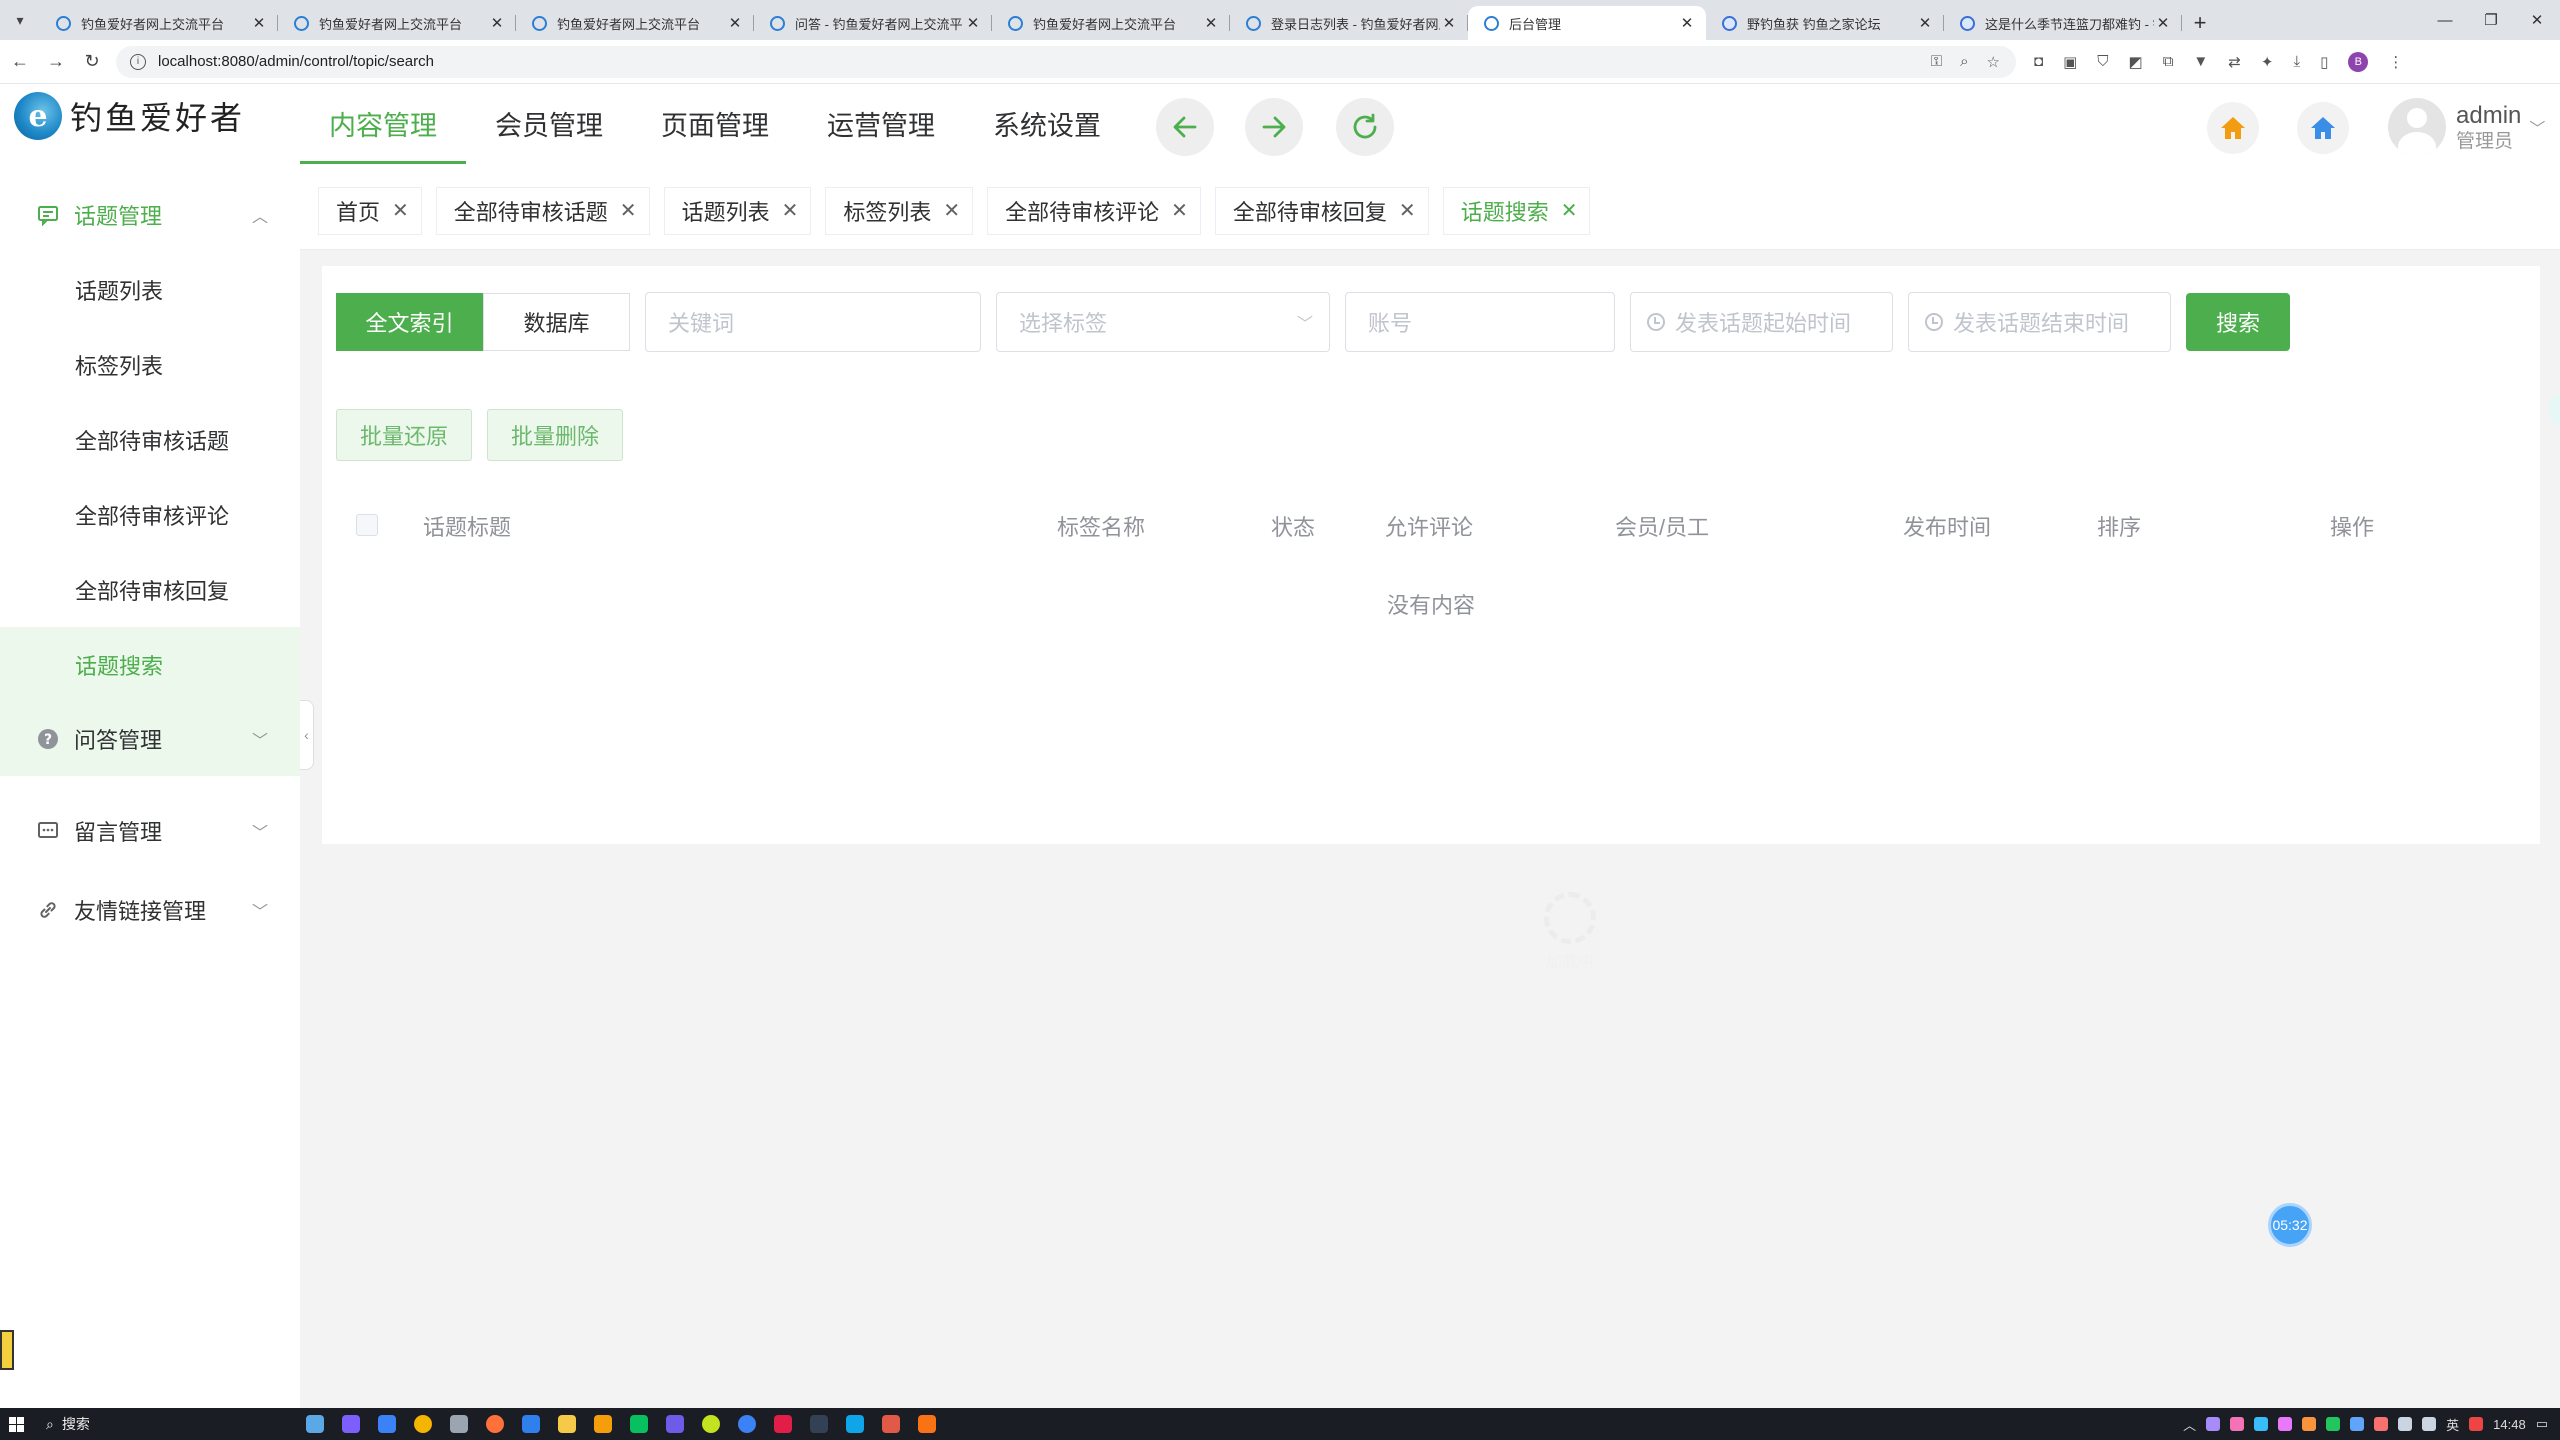 The width and height of the screenshot is (2560, 1440). What do you see at coordinates (2537, 20) in the screenshot?
I see `close-window-icon: ✕` at bounding box center [2537, 20].